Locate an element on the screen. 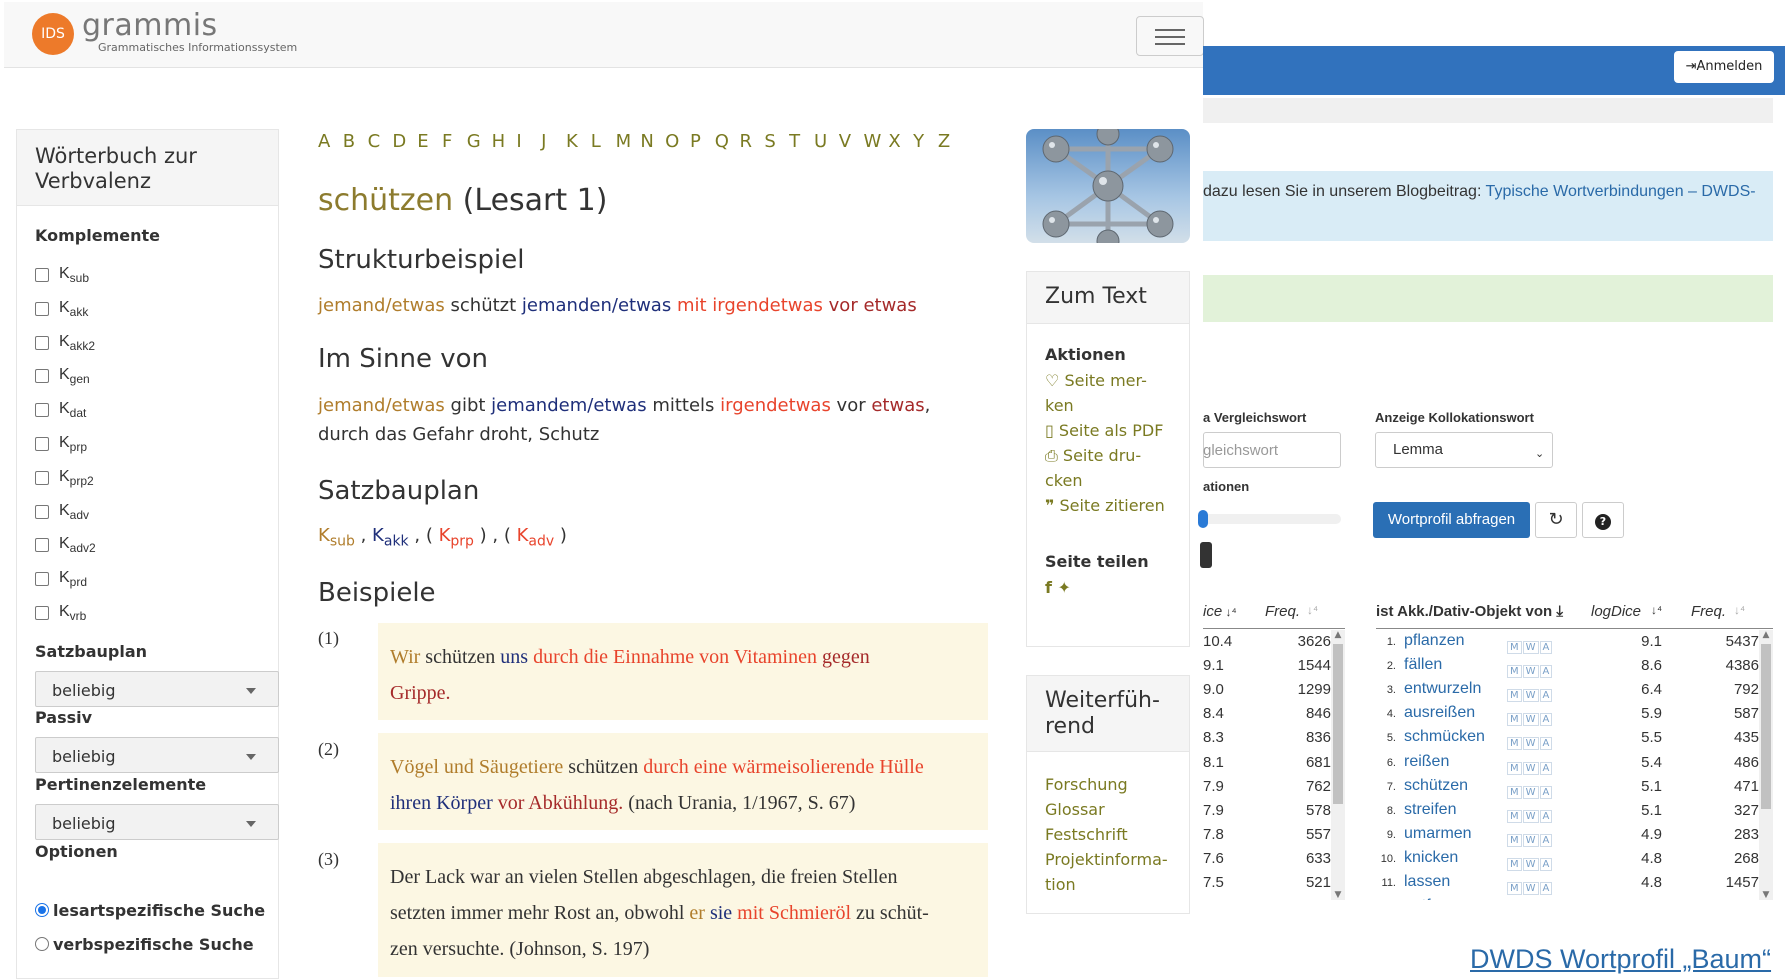  komplement-checkbox-gen: Kgen is located at coordinates (62, 376).